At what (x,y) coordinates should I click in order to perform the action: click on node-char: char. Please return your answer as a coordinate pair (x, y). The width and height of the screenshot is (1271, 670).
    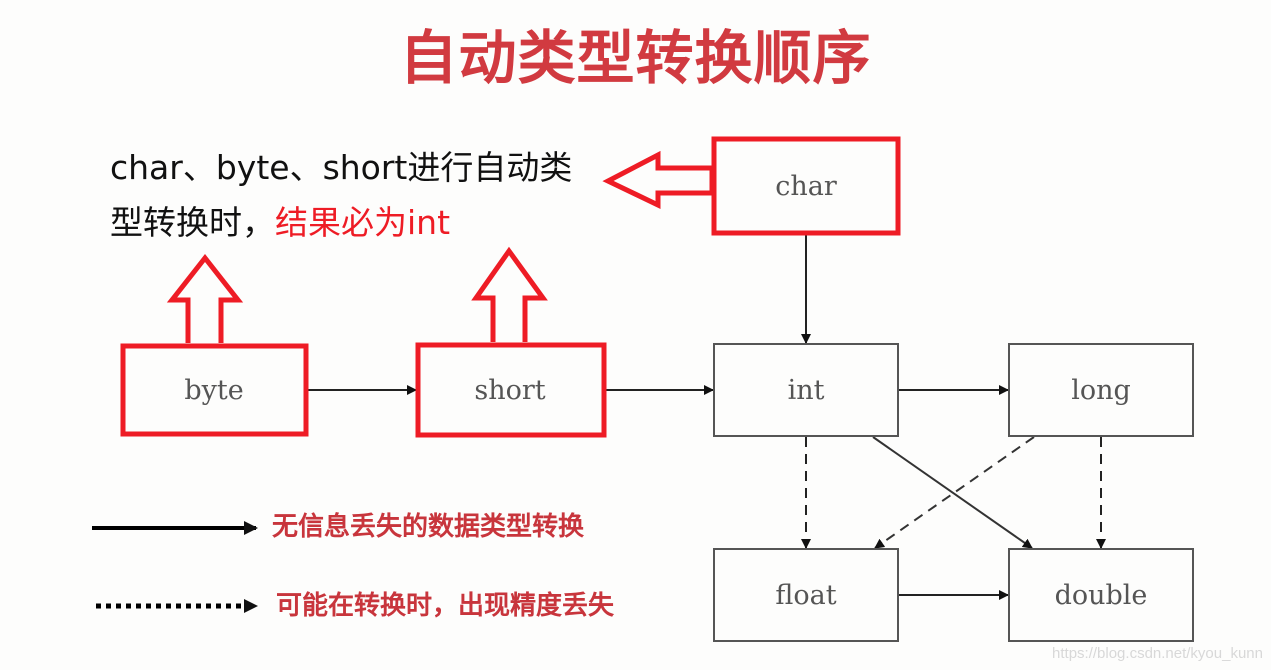
    Looking at the image, I should click on (806, 186).